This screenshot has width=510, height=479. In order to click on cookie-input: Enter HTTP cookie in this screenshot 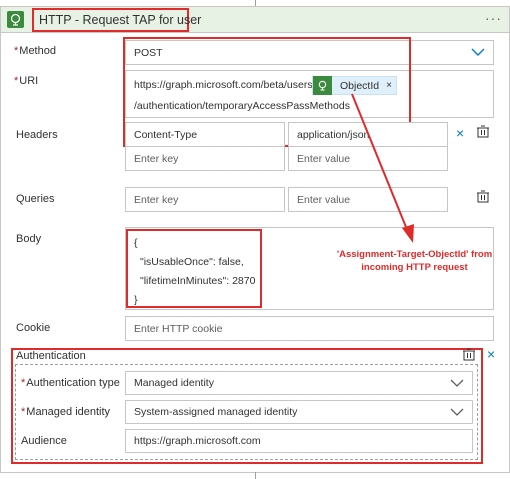, I will do `click(309, 328)`.